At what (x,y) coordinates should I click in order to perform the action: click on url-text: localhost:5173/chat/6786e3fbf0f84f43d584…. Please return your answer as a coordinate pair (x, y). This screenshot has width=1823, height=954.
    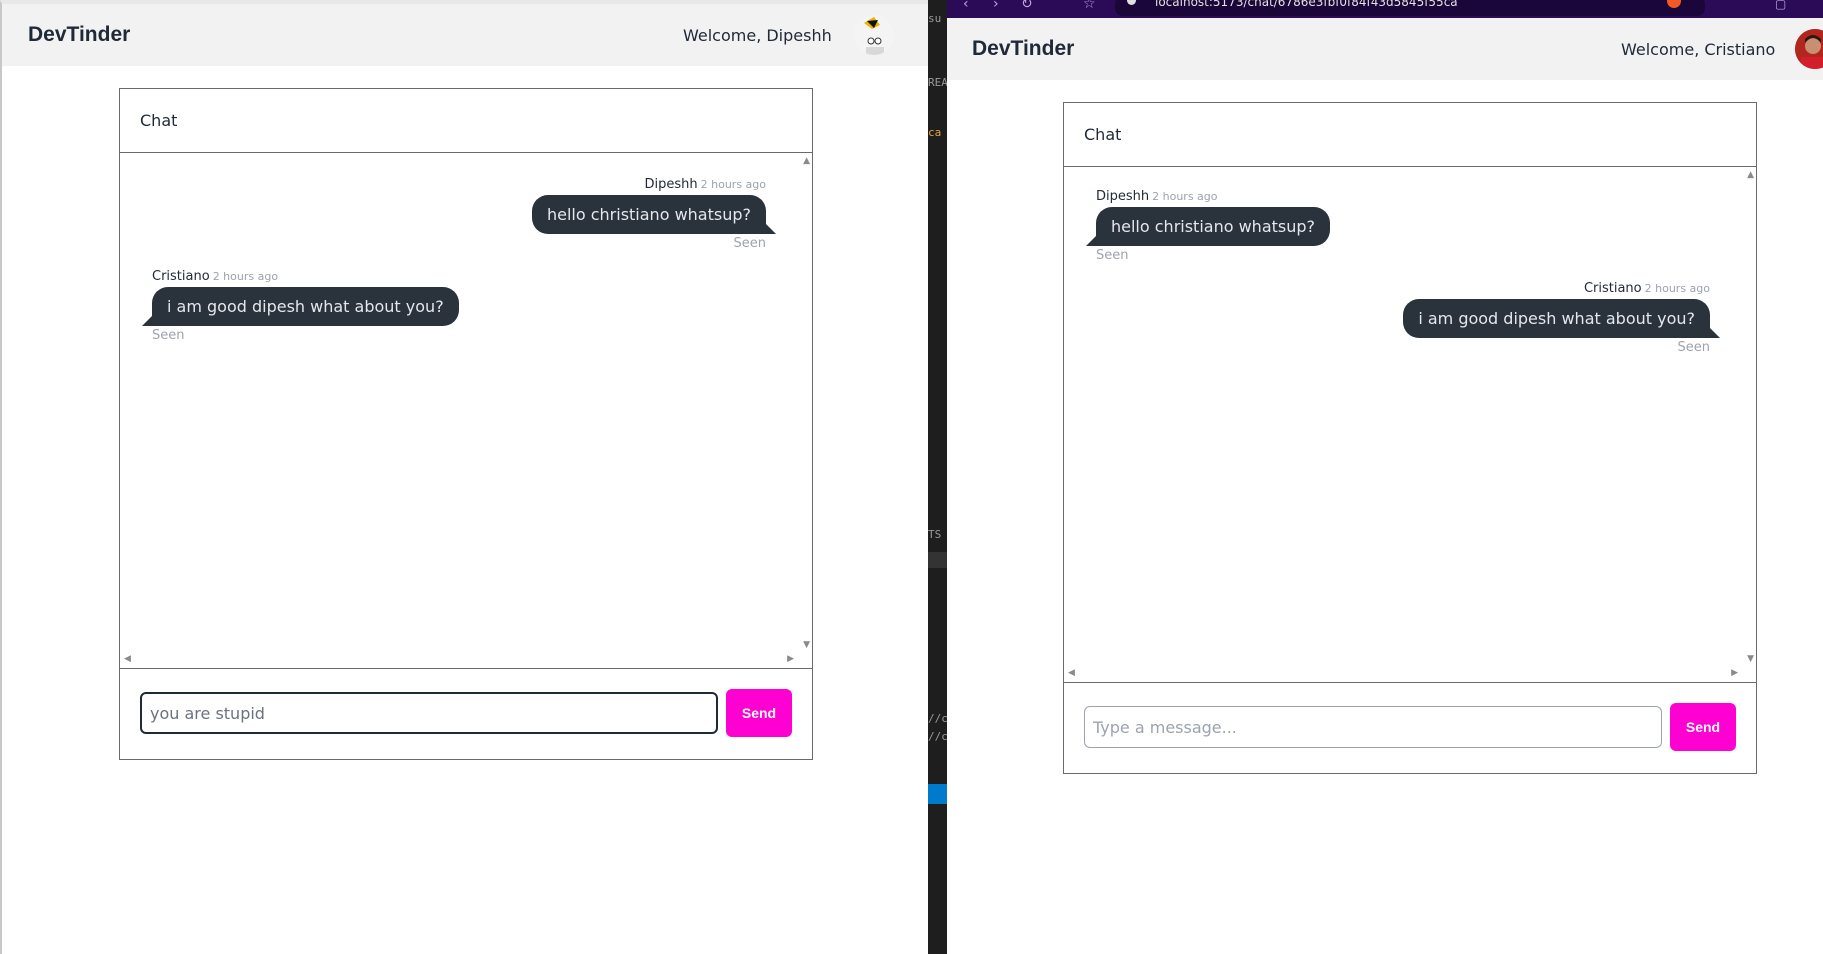
    Looking at the image, I should click on (1306, 4).